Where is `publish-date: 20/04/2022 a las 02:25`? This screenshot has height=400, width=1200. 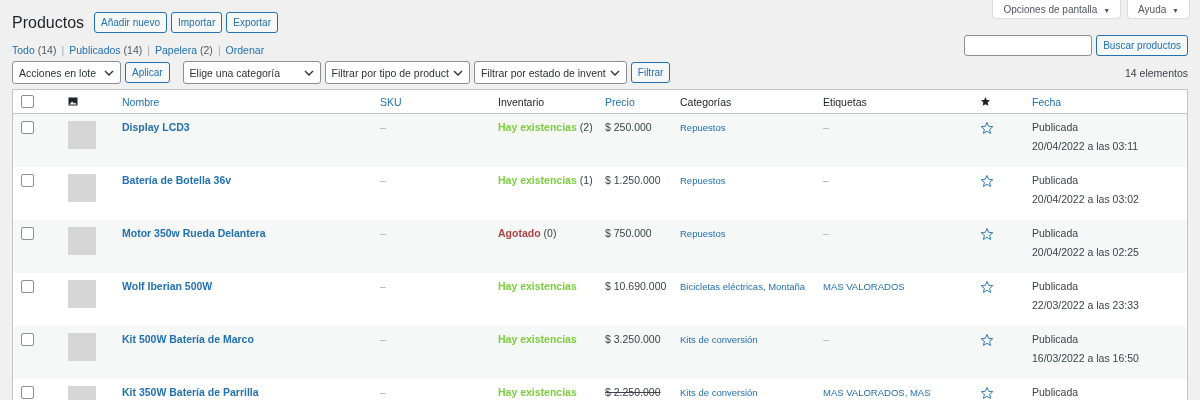 publish-date: 20/04/2022 a las 02:25 is located at coordinates (1086, 252).